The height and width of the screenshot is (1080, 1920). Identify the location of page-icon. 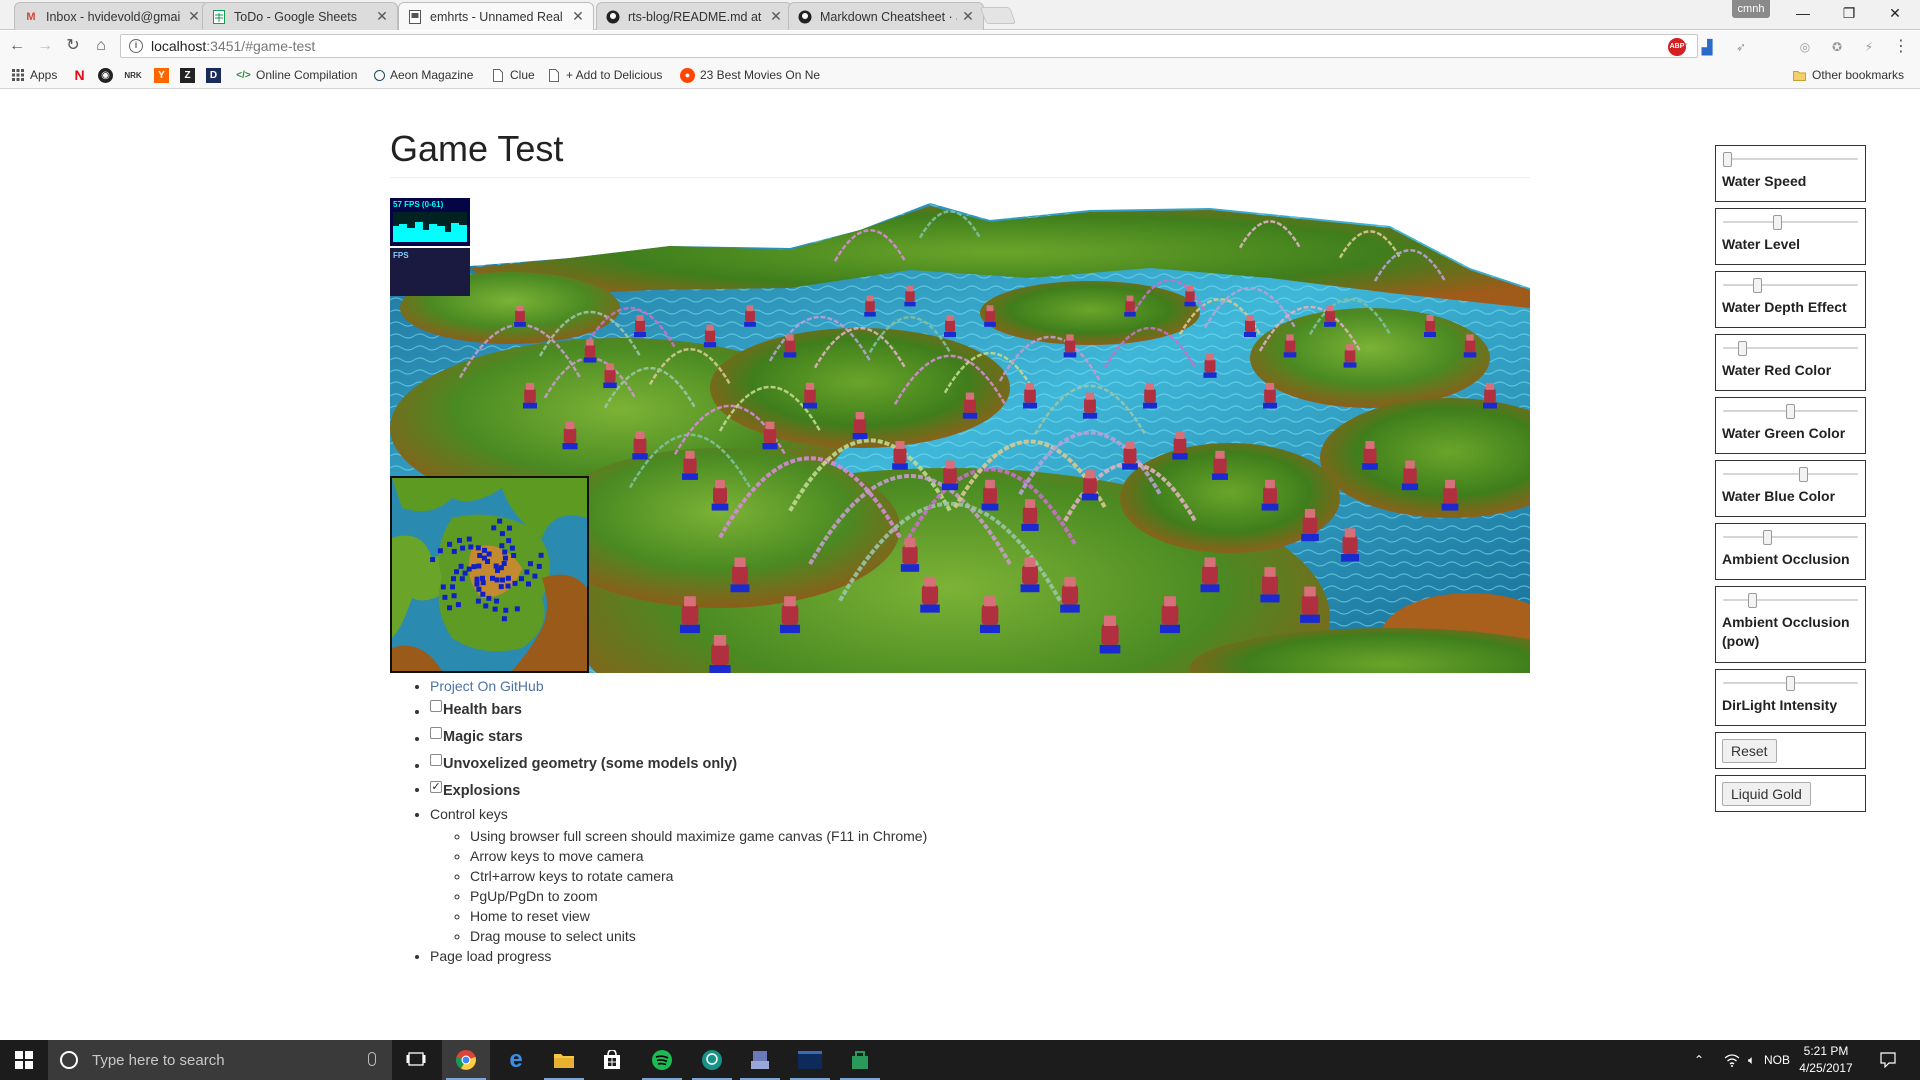
(415, 17).